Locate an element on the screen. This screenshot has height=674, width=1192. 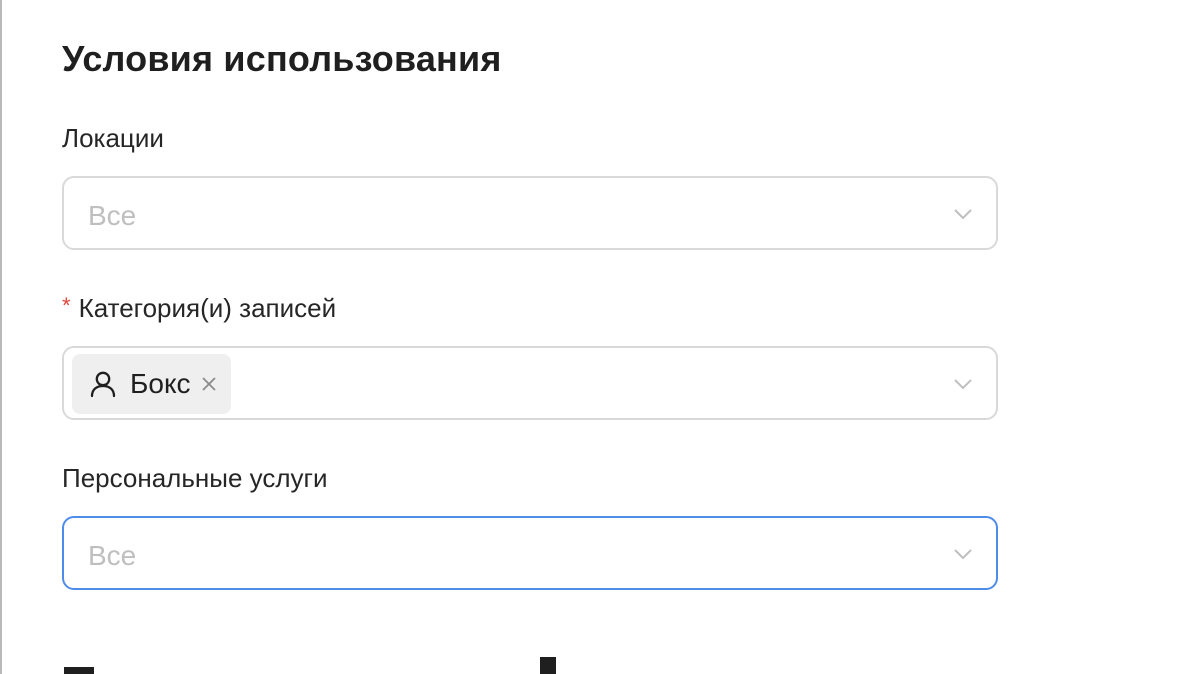
categories-select: Бокс is located at coordinates (530, 383).